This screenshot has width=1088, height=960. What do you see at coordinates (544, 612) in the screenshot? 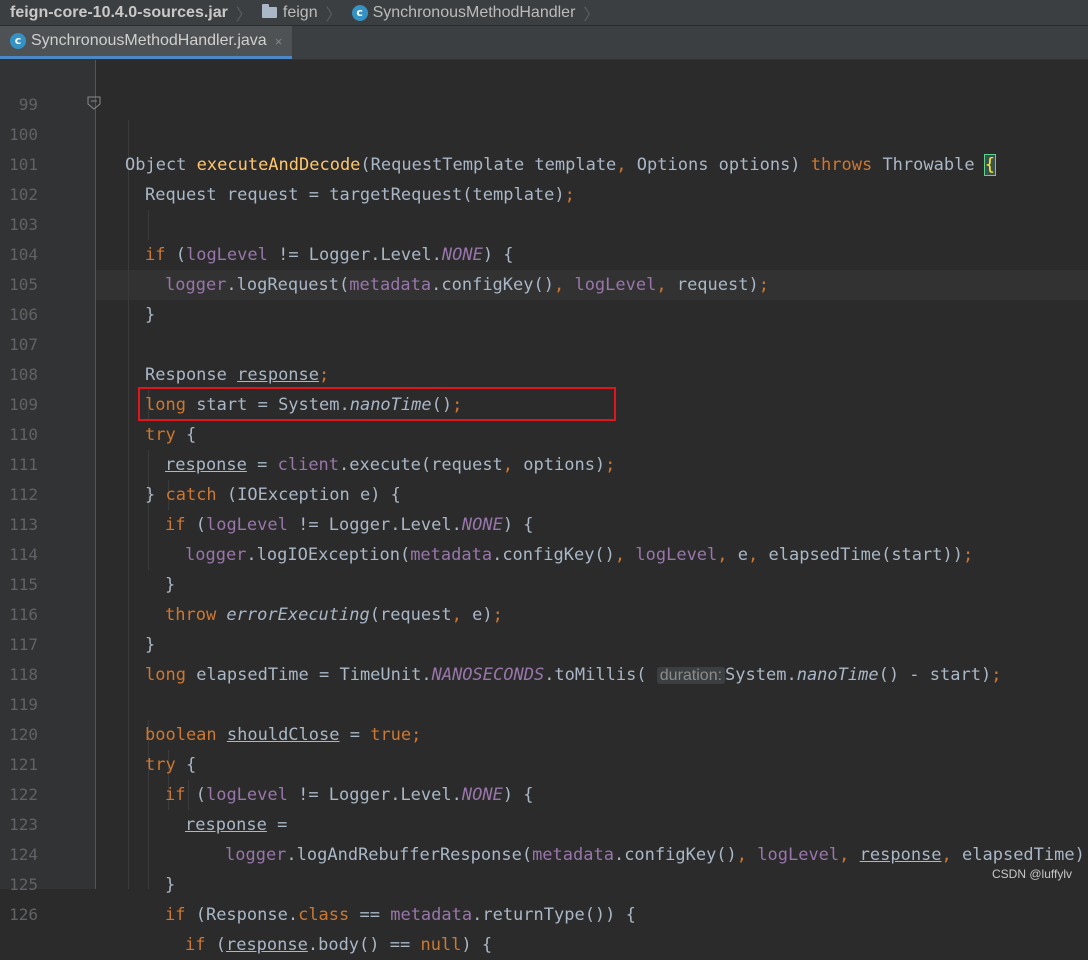
I see `code-line-116: 116 }` at bounding box center [544, 612].